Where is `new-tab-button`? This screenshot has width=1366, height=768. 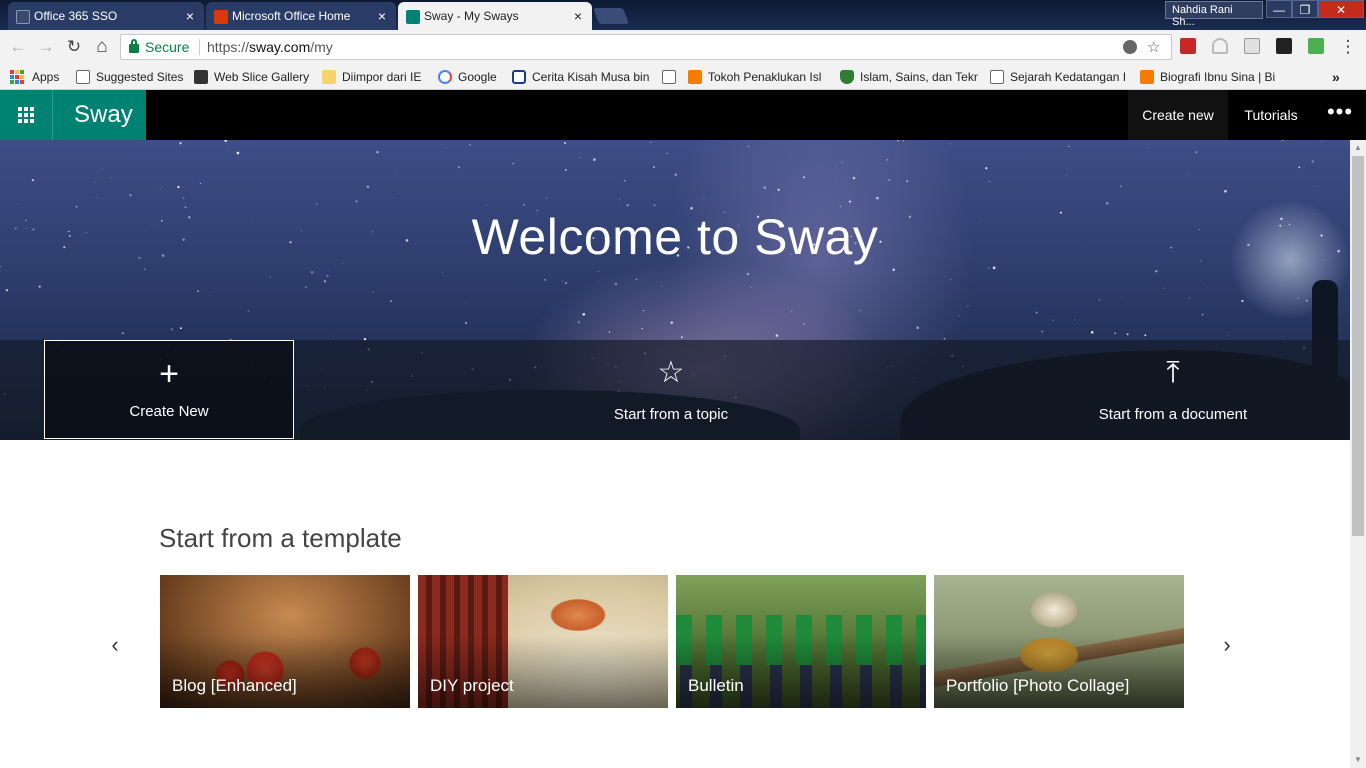 new-tab-button is located at coordinates (611, 16).